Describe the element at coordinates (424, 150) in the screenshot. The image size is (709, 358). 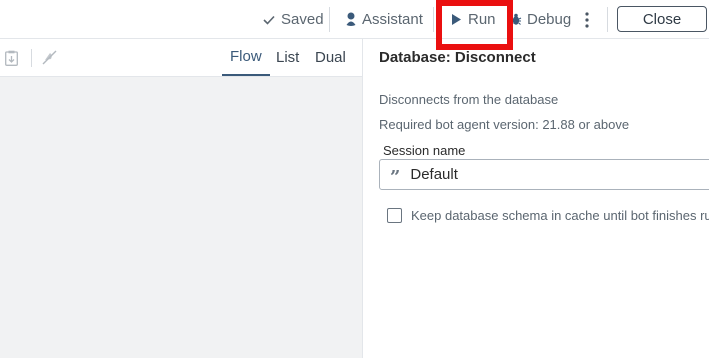
I see `session-name-label: Session name` at that location.